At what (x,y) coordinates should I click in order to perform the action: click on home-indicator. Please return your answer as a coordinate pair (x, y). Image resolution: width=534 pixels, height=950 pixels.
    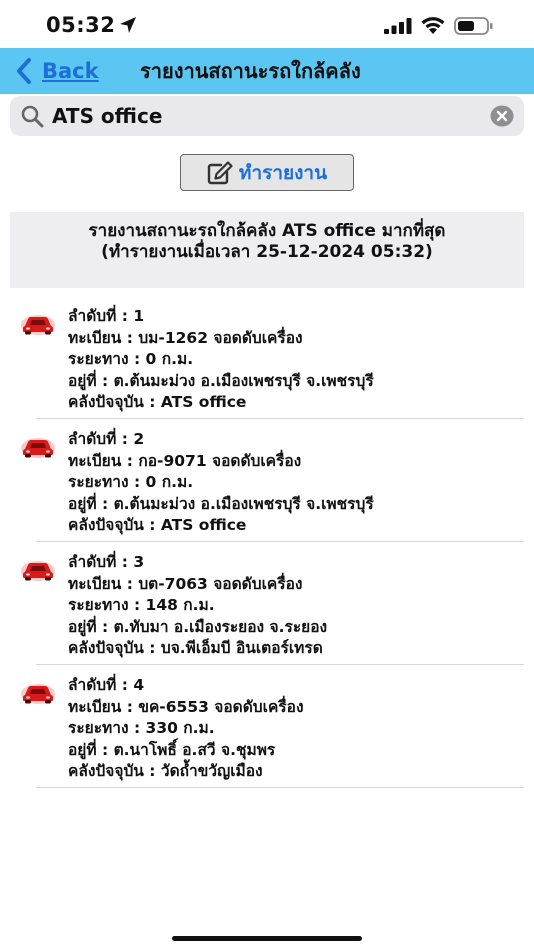
    Looking at the image, I should click on (267, 938).